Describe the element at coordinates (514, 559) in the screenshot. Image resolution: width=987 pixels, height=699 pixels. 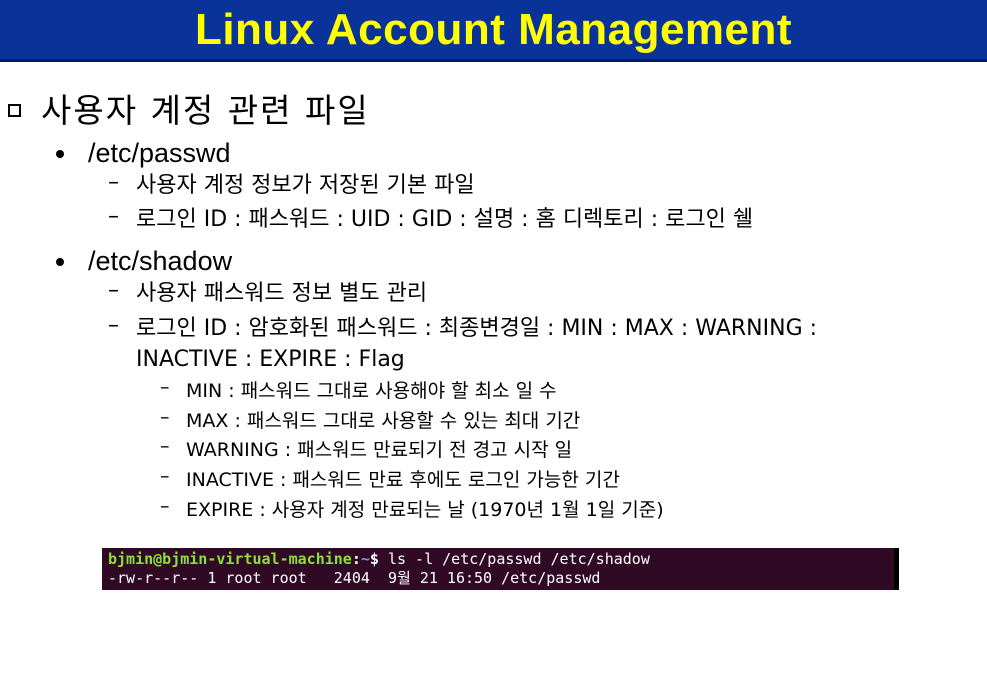
I see `terminal-command: ls -l /etc/passwd /etc/shadow` at that location.